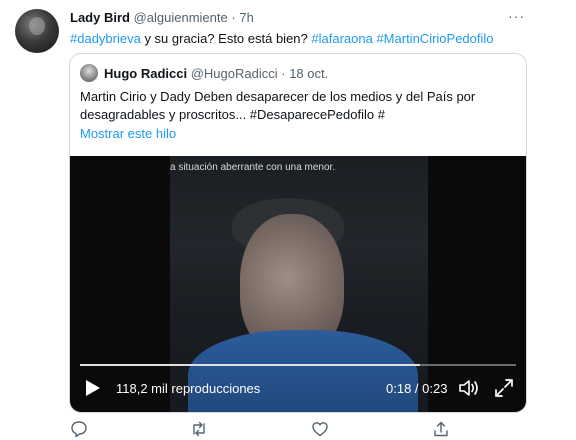 The height and width of the screenshot is (440, 576). What do you see at coordinates (145, 73) in the screenshot?
I see `quoted-display-name: Hugo Radicci` at bounding box center [145, 73].